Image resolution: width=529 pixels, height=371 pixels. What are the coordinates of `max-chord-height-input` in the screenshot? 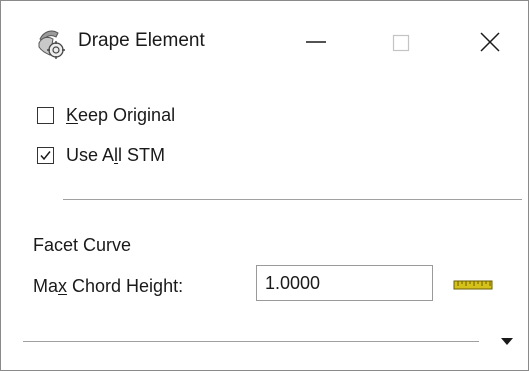 It's located at (344, 283).